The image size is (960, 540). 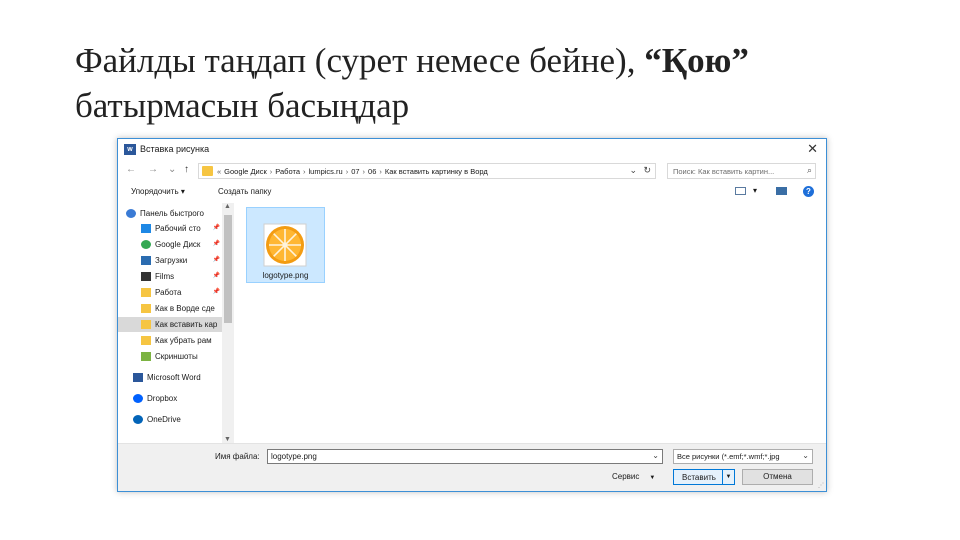 I want to click on back-icon: ←, so click(x=131, y=169).